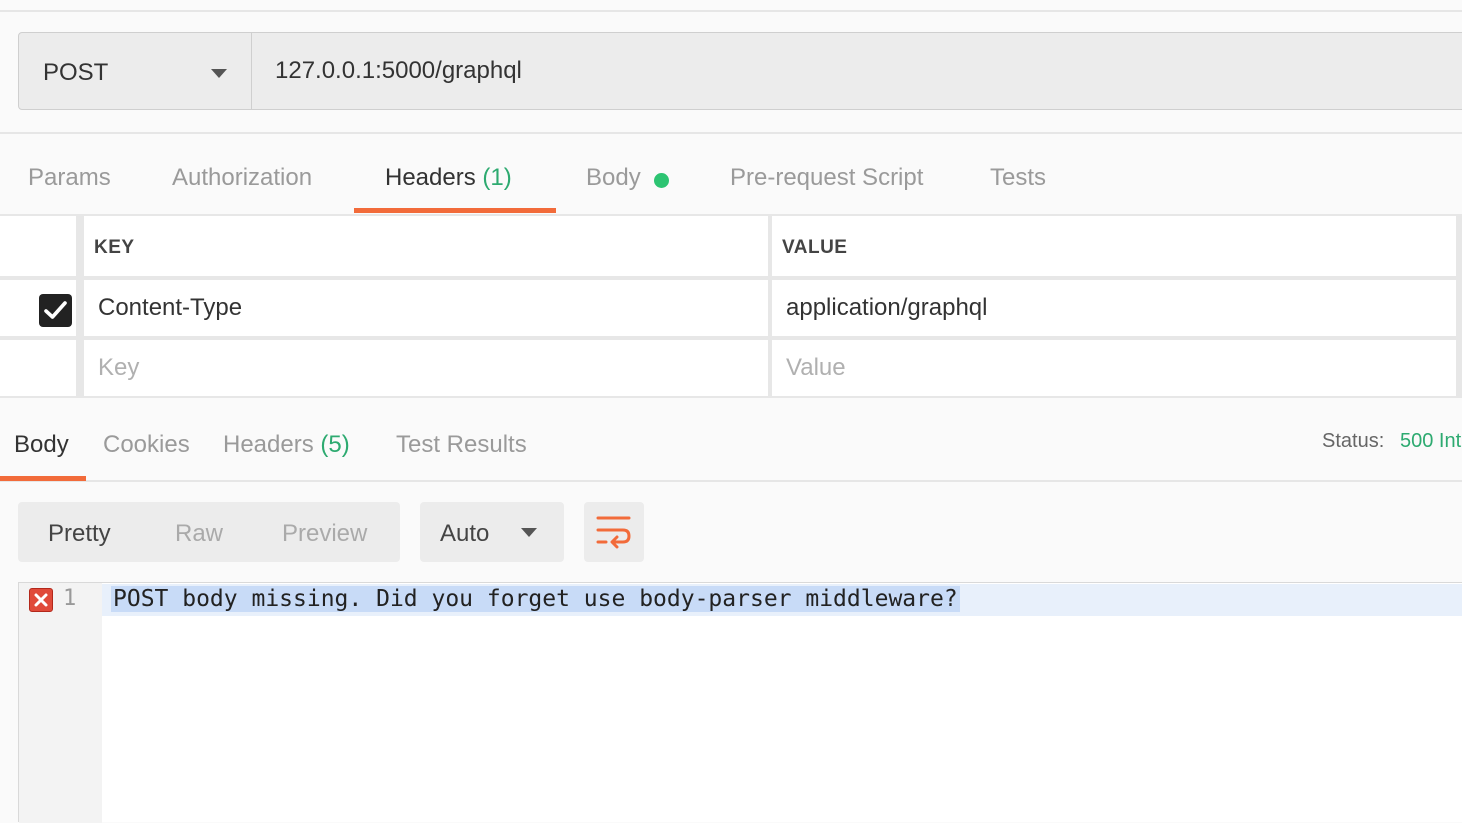  What do you see at coordinates (731, 11) in the screenshot?
I see `top-divider` at bounding box center [731, 11].